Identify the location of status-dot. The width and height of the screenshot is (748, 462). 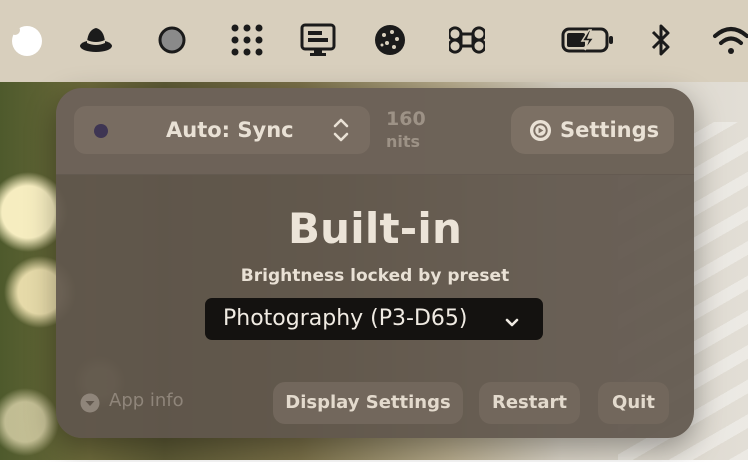
(101, 131).